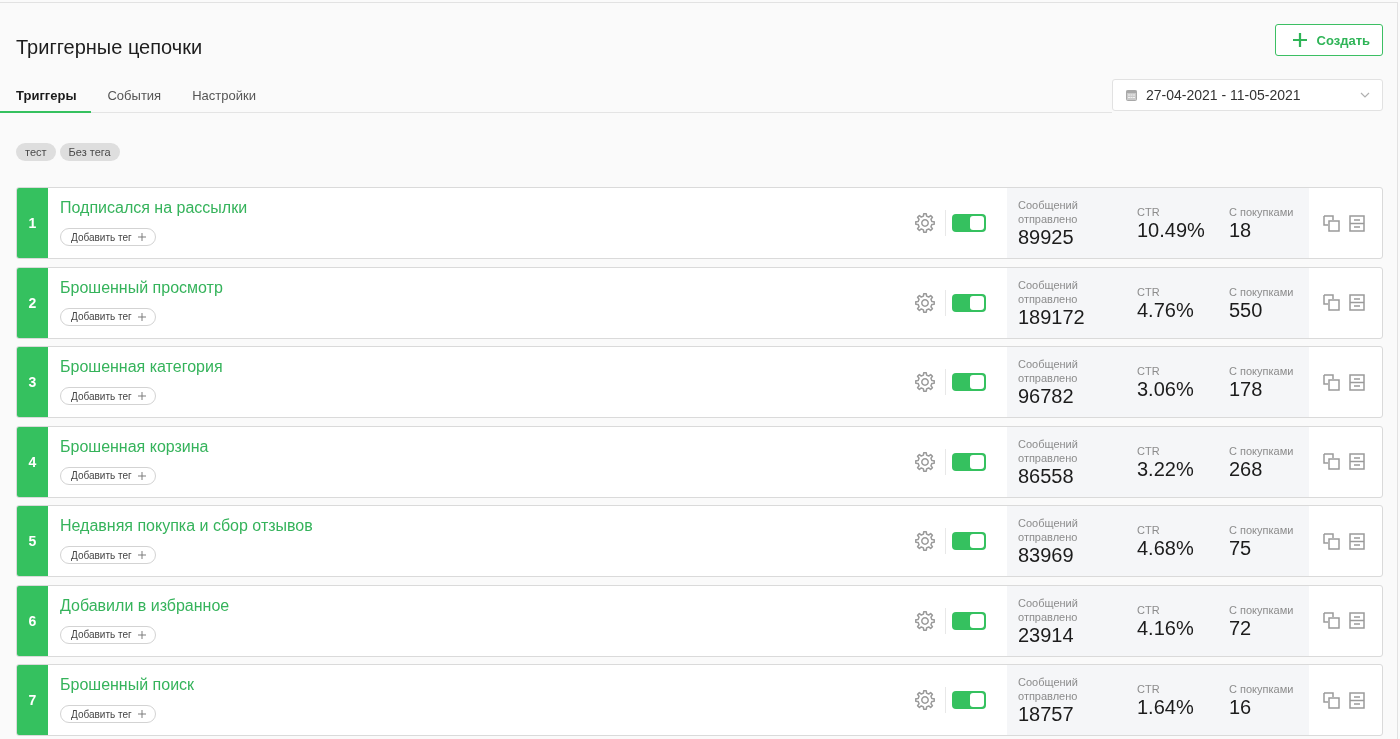 The image size is (1400, 739). What do you see at coordinates (1171, 230) in the screenshot?
I see `stat-value: 10.49%` at bounding box center [1171, 230].